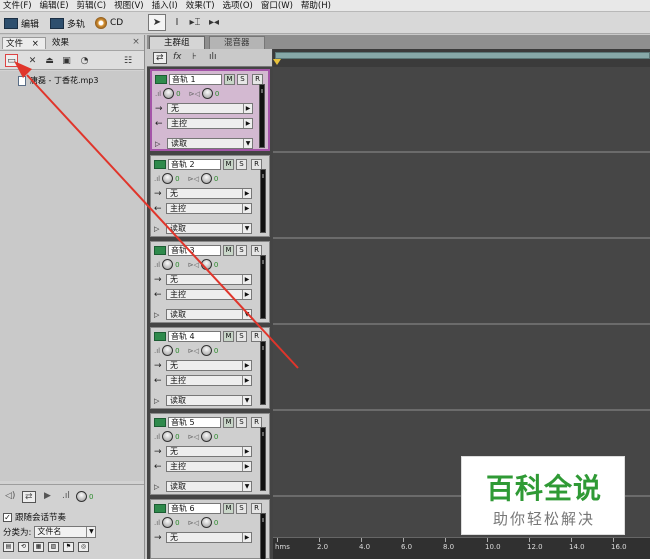  What do you see at coordinates (194, 164) in the screenshot?
I see `track-name-field: 音轨 2` at bounding box center [194, 164].